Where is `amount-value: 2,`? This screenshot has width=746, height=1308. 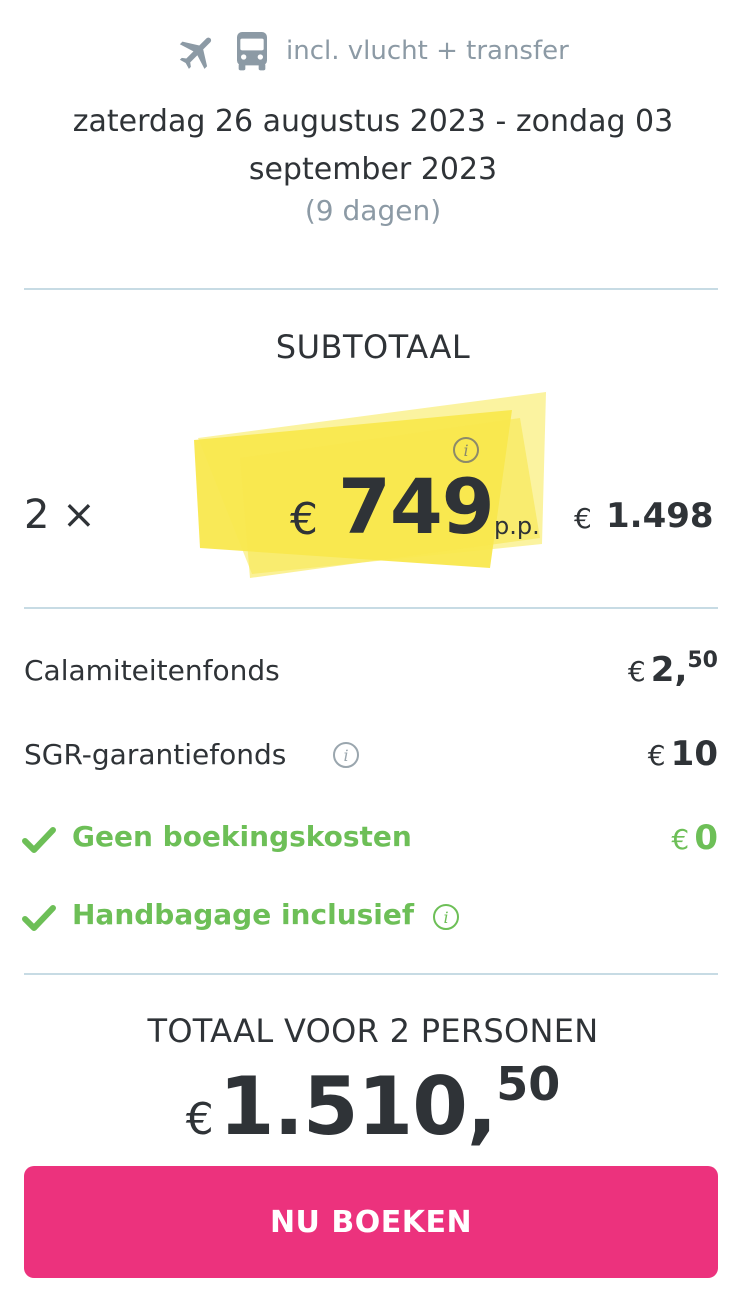 amount-value: 2, is located at coordinates (669, 670).